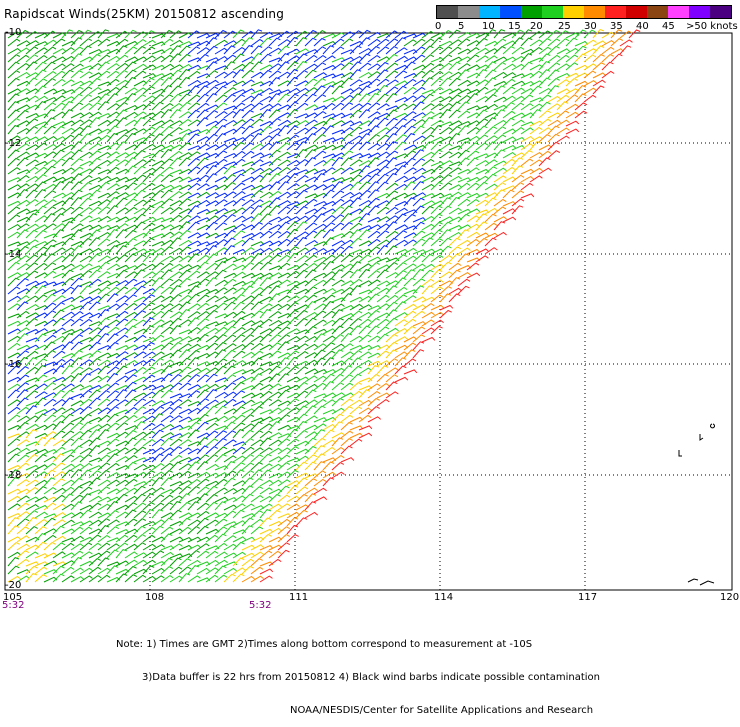  What do you see at coordinates (13, 585) in the screenshot?
I see `lat-label: -20` at bounding box center [13, 585].